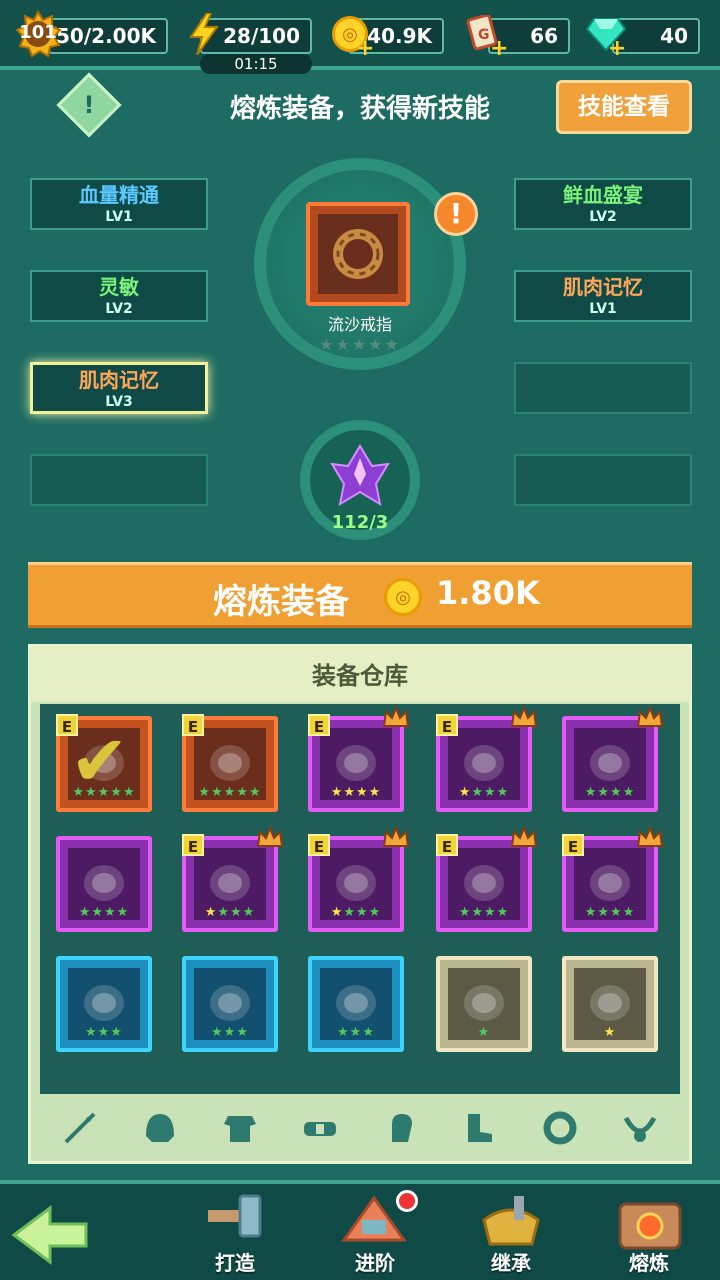 The width and height of the screenshot is (720, 1280). What do you see at coordinates (160, 1128) in the screenshot?
I see `helmet-icon` at bounding box center [160, 1128].